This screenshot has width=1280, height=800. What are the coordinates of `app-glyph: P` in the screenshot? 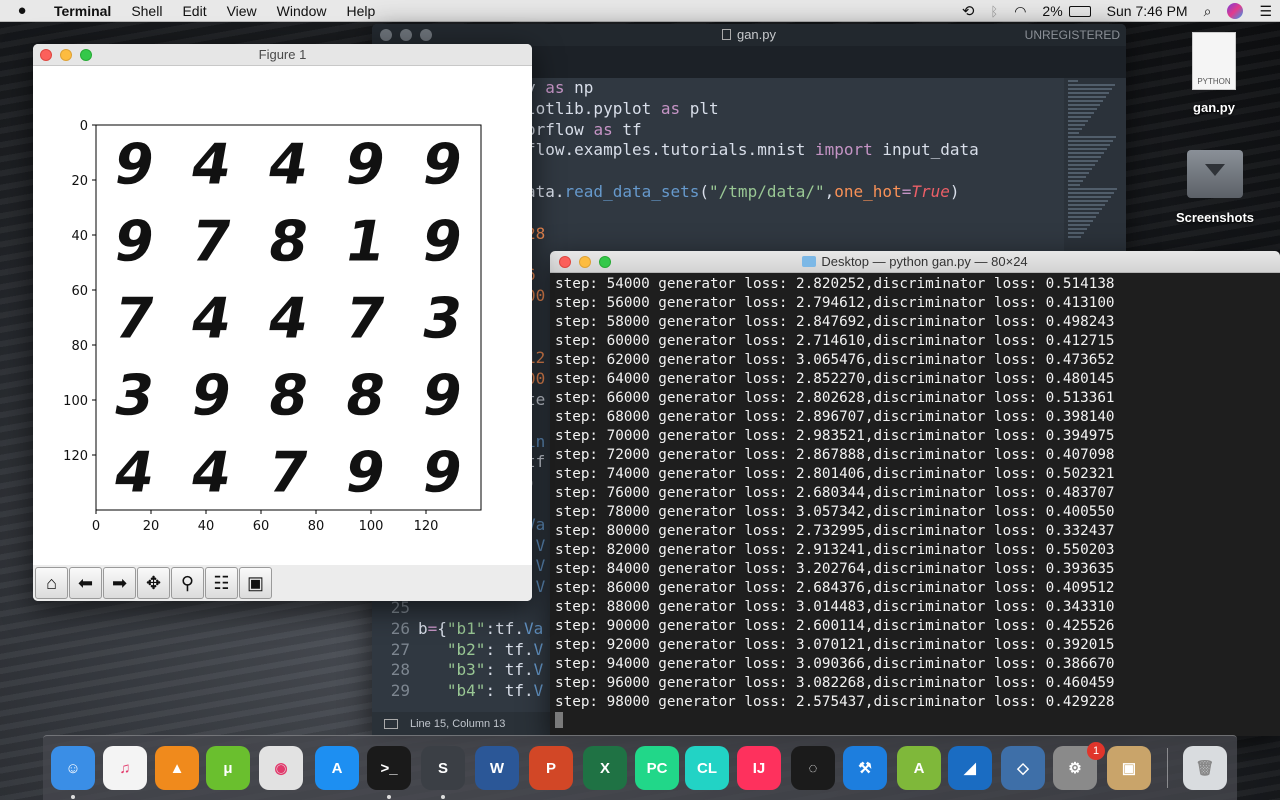 It's located at (550, 768).